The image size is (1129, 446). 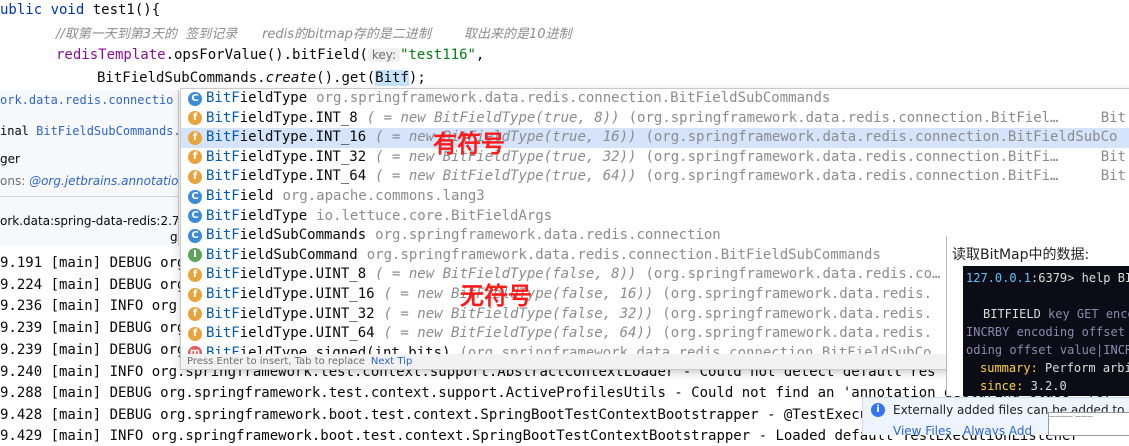 I want to click on completion-name: BitFieldType.INT_8, so click(x=282, y=118).